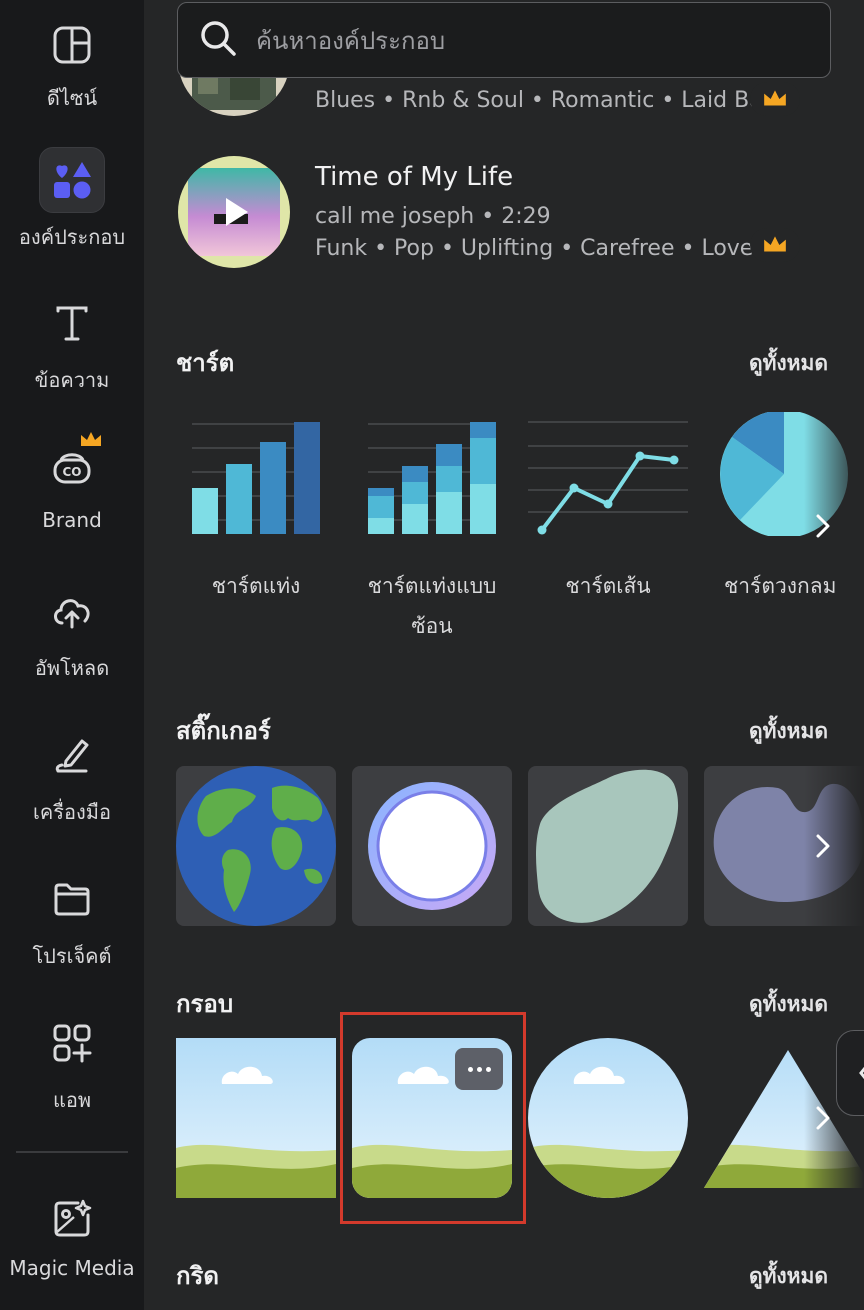 The image size is (864, 1310). I want to click on frame-circle, so click(608, 1120).